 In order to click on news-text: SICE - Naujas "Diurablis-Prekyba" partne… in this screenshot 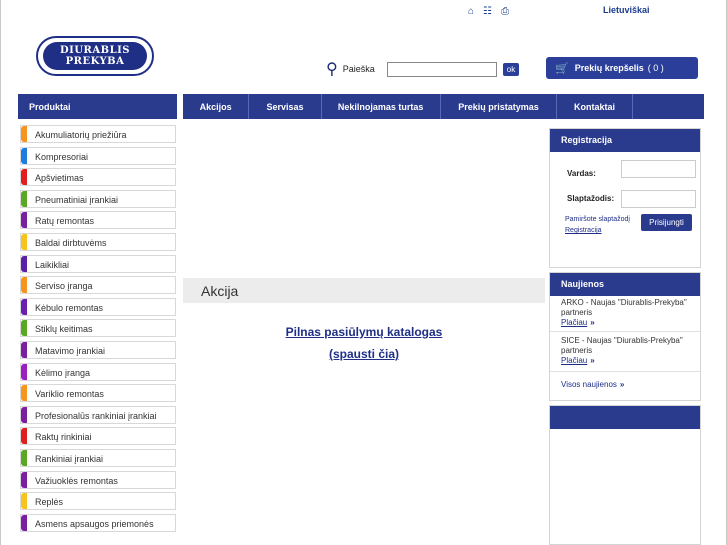, I will do `click(622, 345)`.